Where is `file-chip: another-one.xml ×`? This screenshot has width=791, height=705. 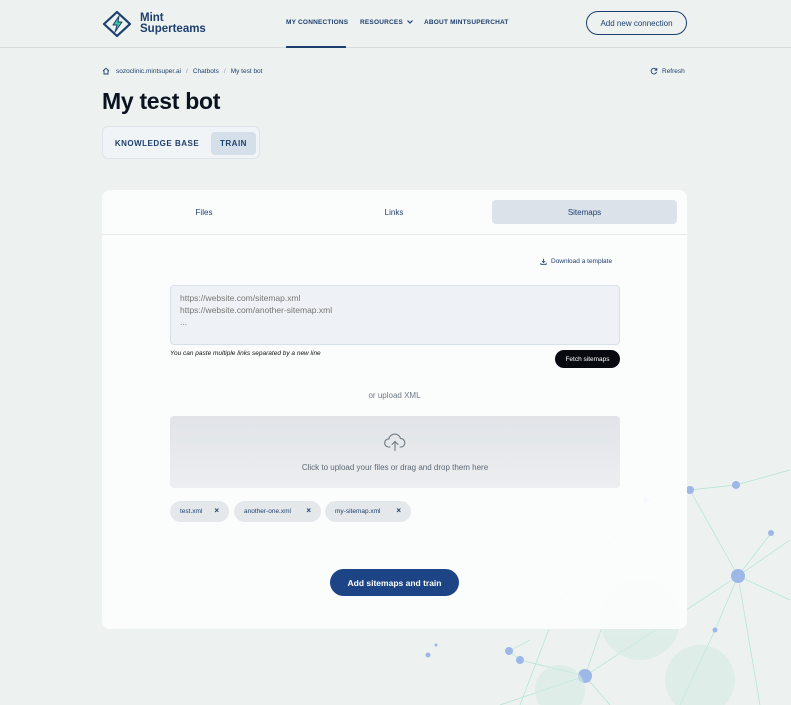 file-chip: another-one.xml × is located at coordinates (277, 511).